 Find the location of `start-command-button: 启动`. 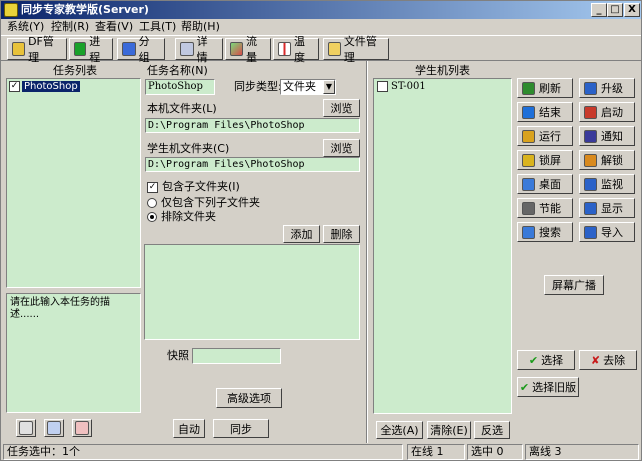

start-command-button: 启动 is located at coordinates (607, 112).